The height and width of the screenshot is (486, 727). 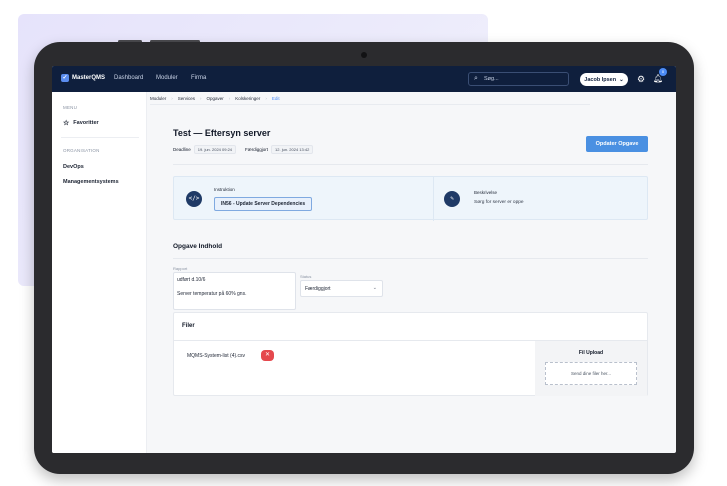 What do you see at coordinates (180, 268) in the screenshot?
I see `report-label: Rapport` at bounding box center [180, 268].